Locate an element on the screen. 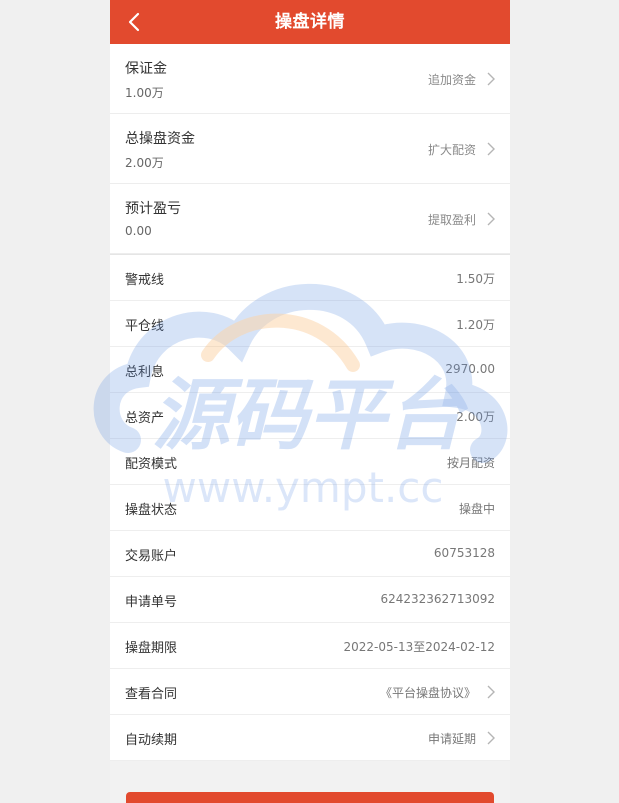  row-label: 自动续期 is located at coordinates (151, 740).